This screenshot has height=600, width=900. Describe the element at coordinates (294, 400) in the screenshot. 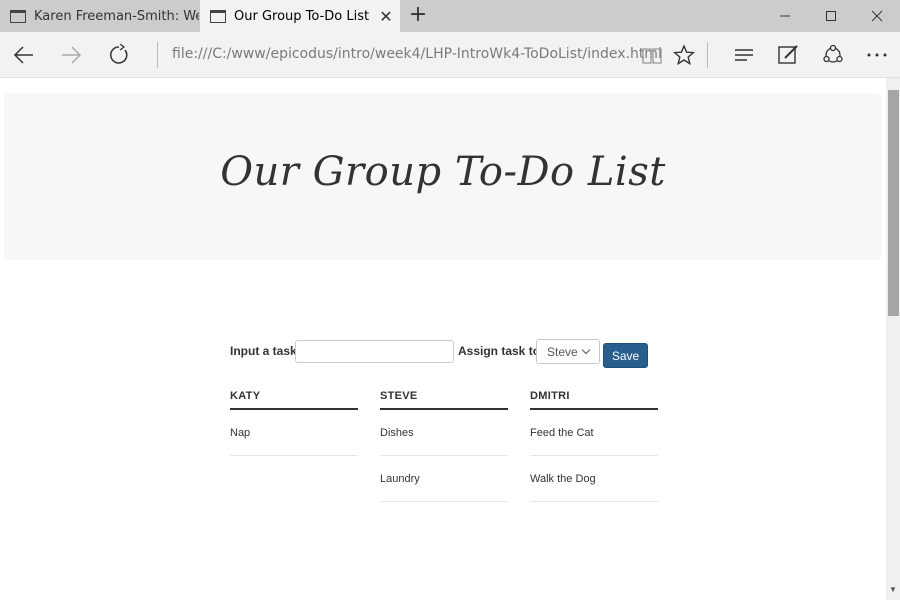

I see `column-header: KATY` at that location.